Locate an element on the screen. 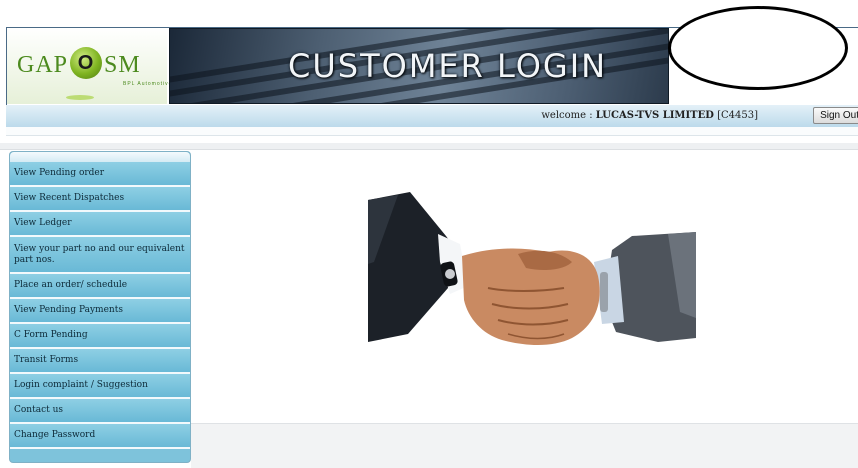  menu-item-view-recent-dispatches: View Recent Dispatches is located at coordinates (100, 199).